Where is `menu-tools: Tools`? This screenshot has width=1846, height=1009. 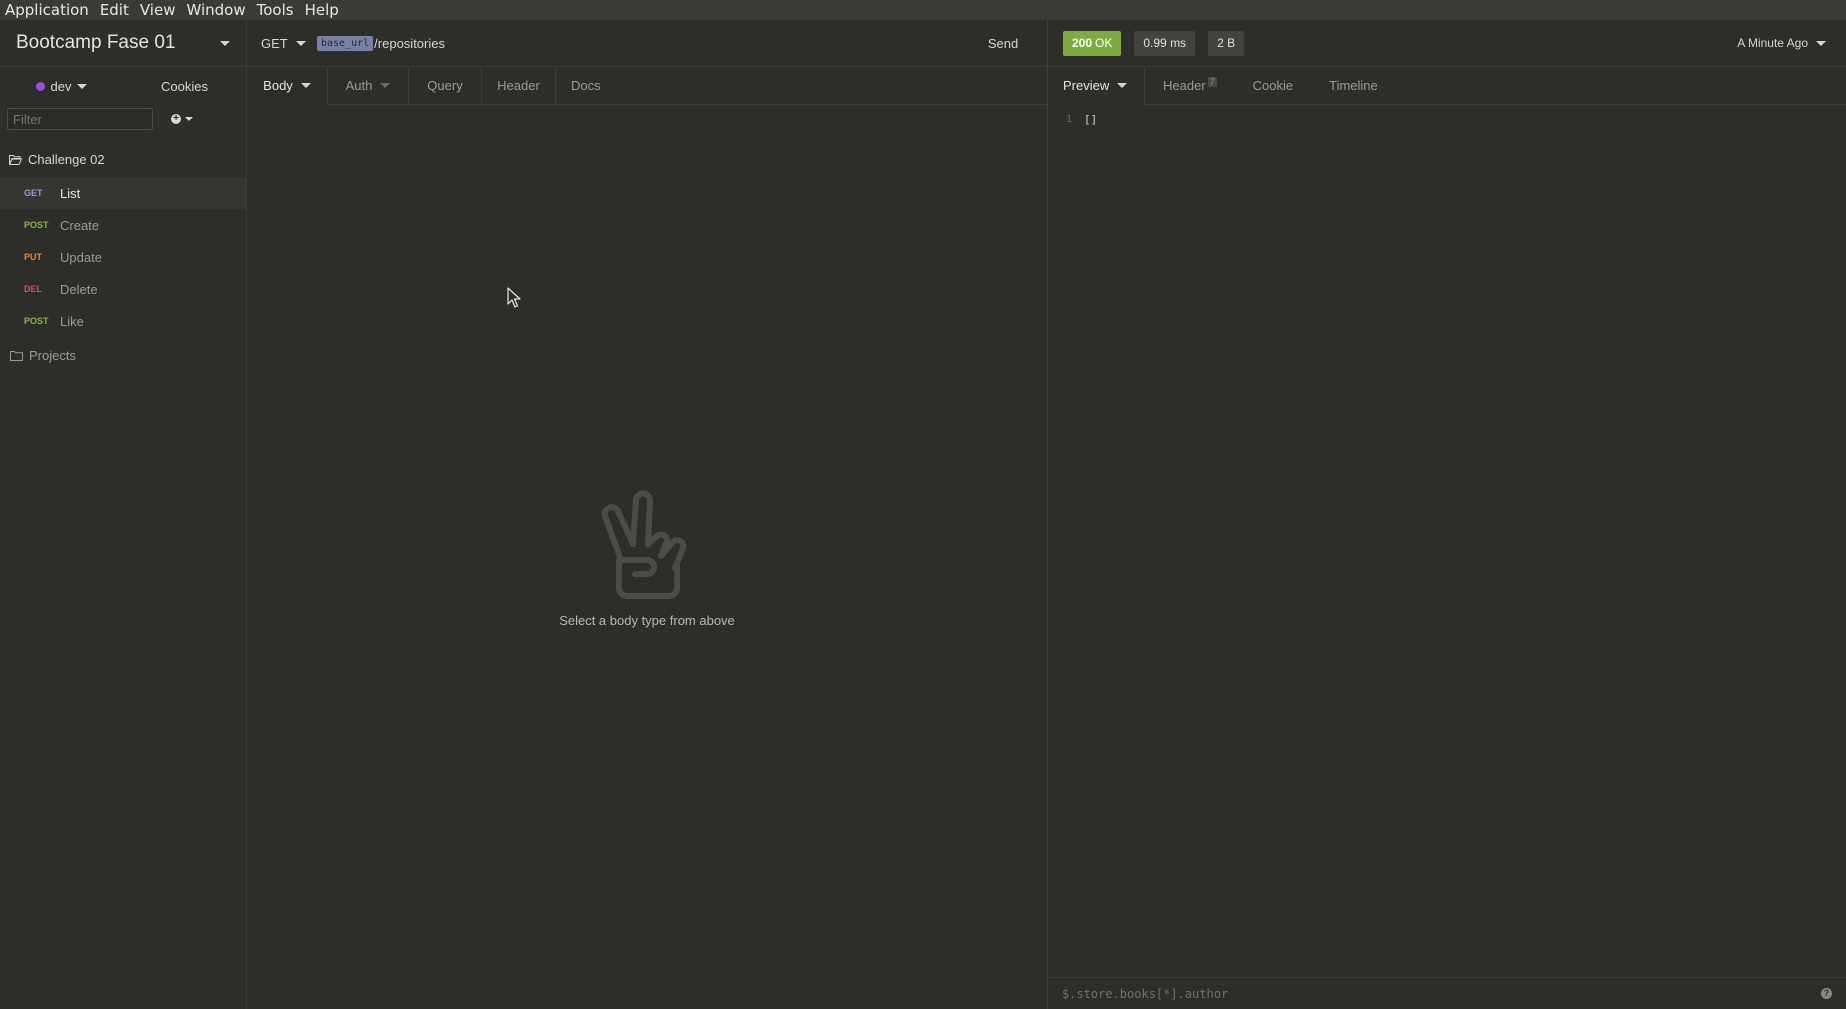
menu-tools: Tools is located at coordinates (276, 10).